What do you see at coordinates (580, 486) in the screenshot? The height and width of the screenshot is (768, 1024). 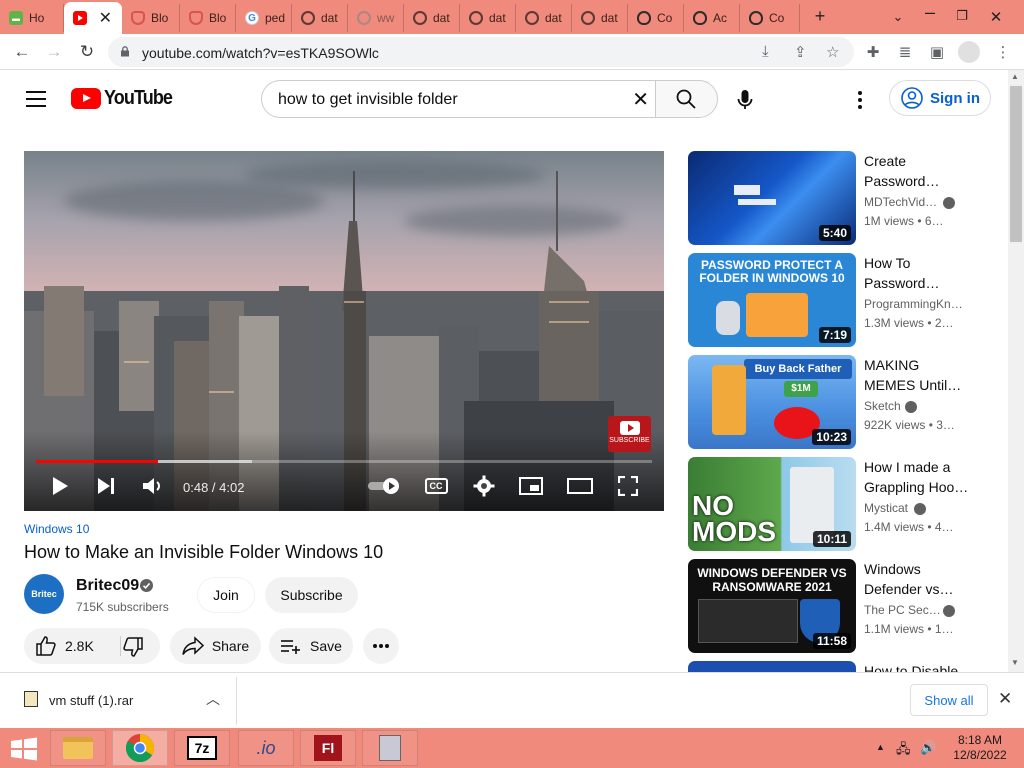 I see `theater-mode-icon` at bounding box center [580, 486].